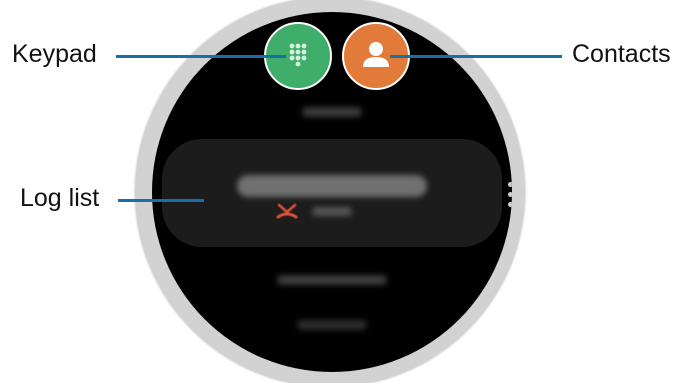 Image resolution: width=680 pixels, height=383 pixels. I want to click on date-row-blurred, so click(332, 280).